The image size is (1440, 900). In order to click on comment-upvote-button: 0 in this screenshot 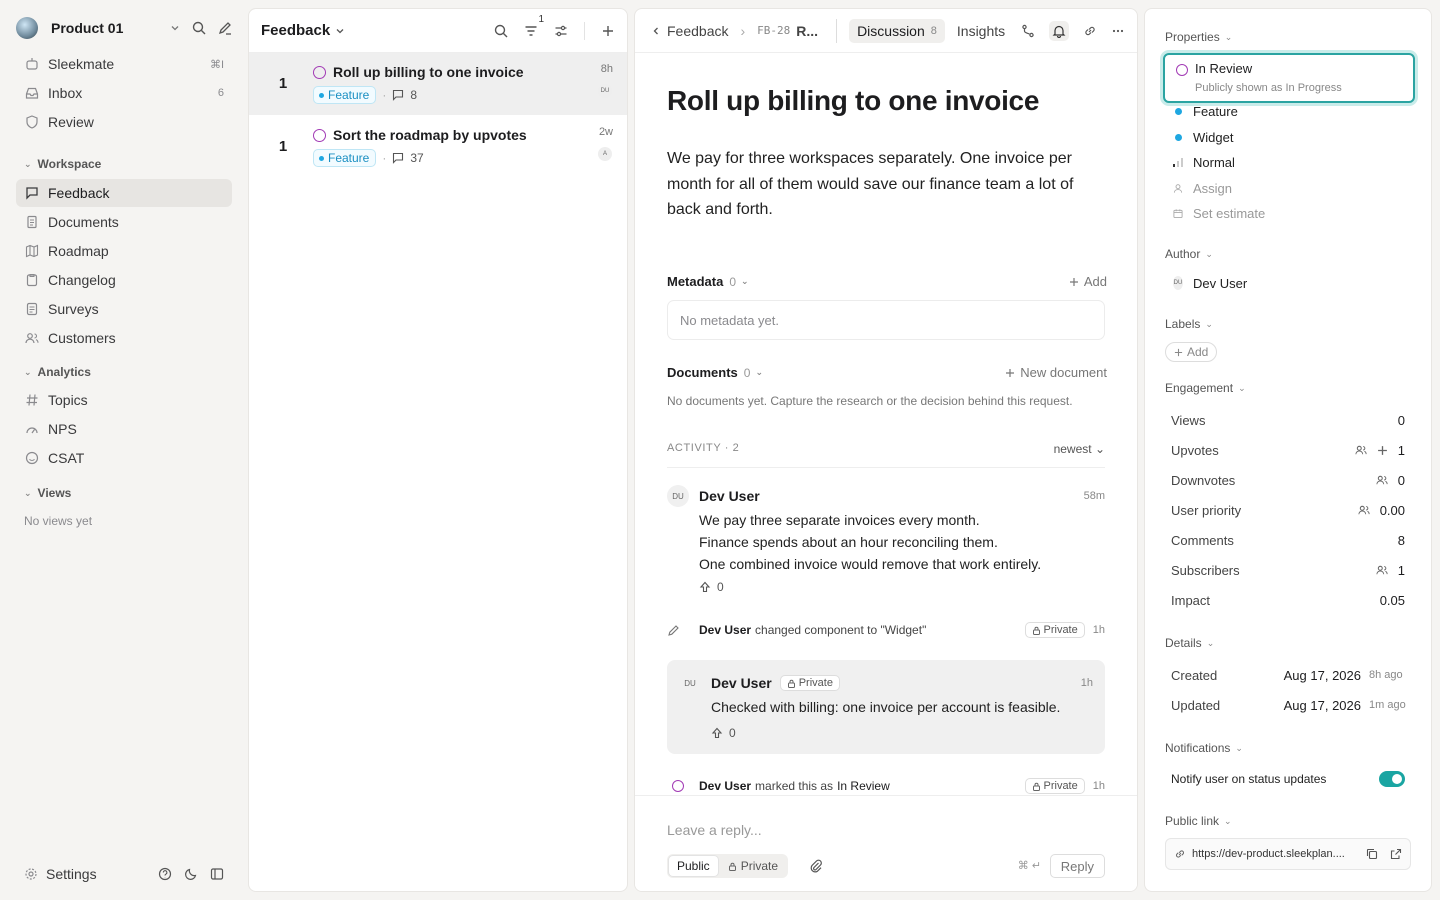, I will do `click(902, 587)`.